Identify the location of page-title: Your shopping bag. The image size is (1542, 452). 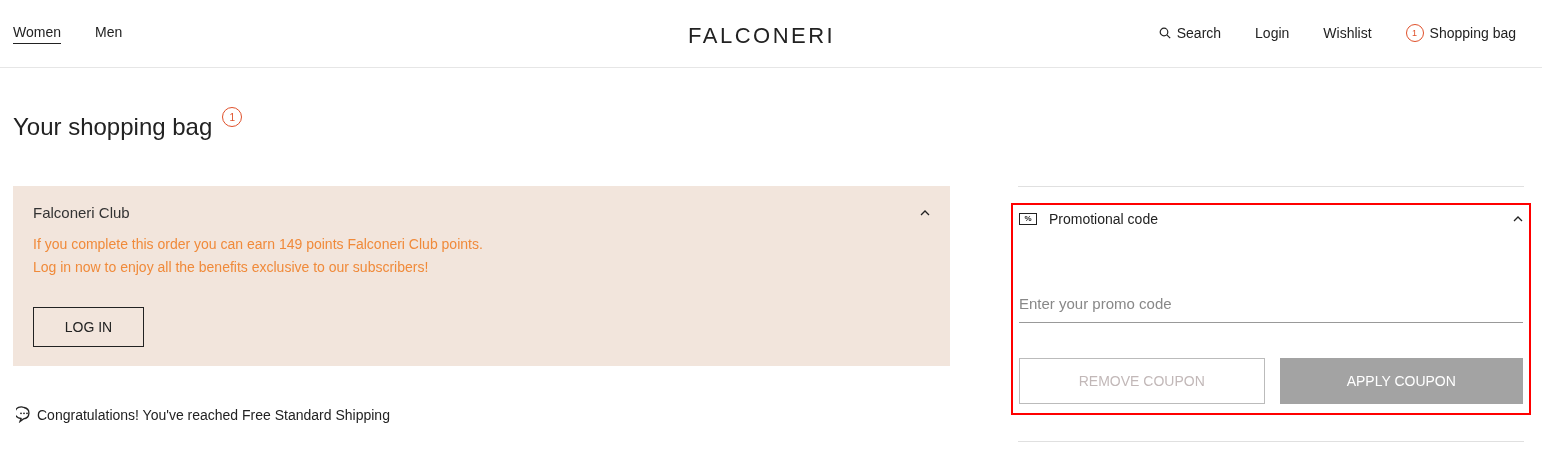
(113, 127).